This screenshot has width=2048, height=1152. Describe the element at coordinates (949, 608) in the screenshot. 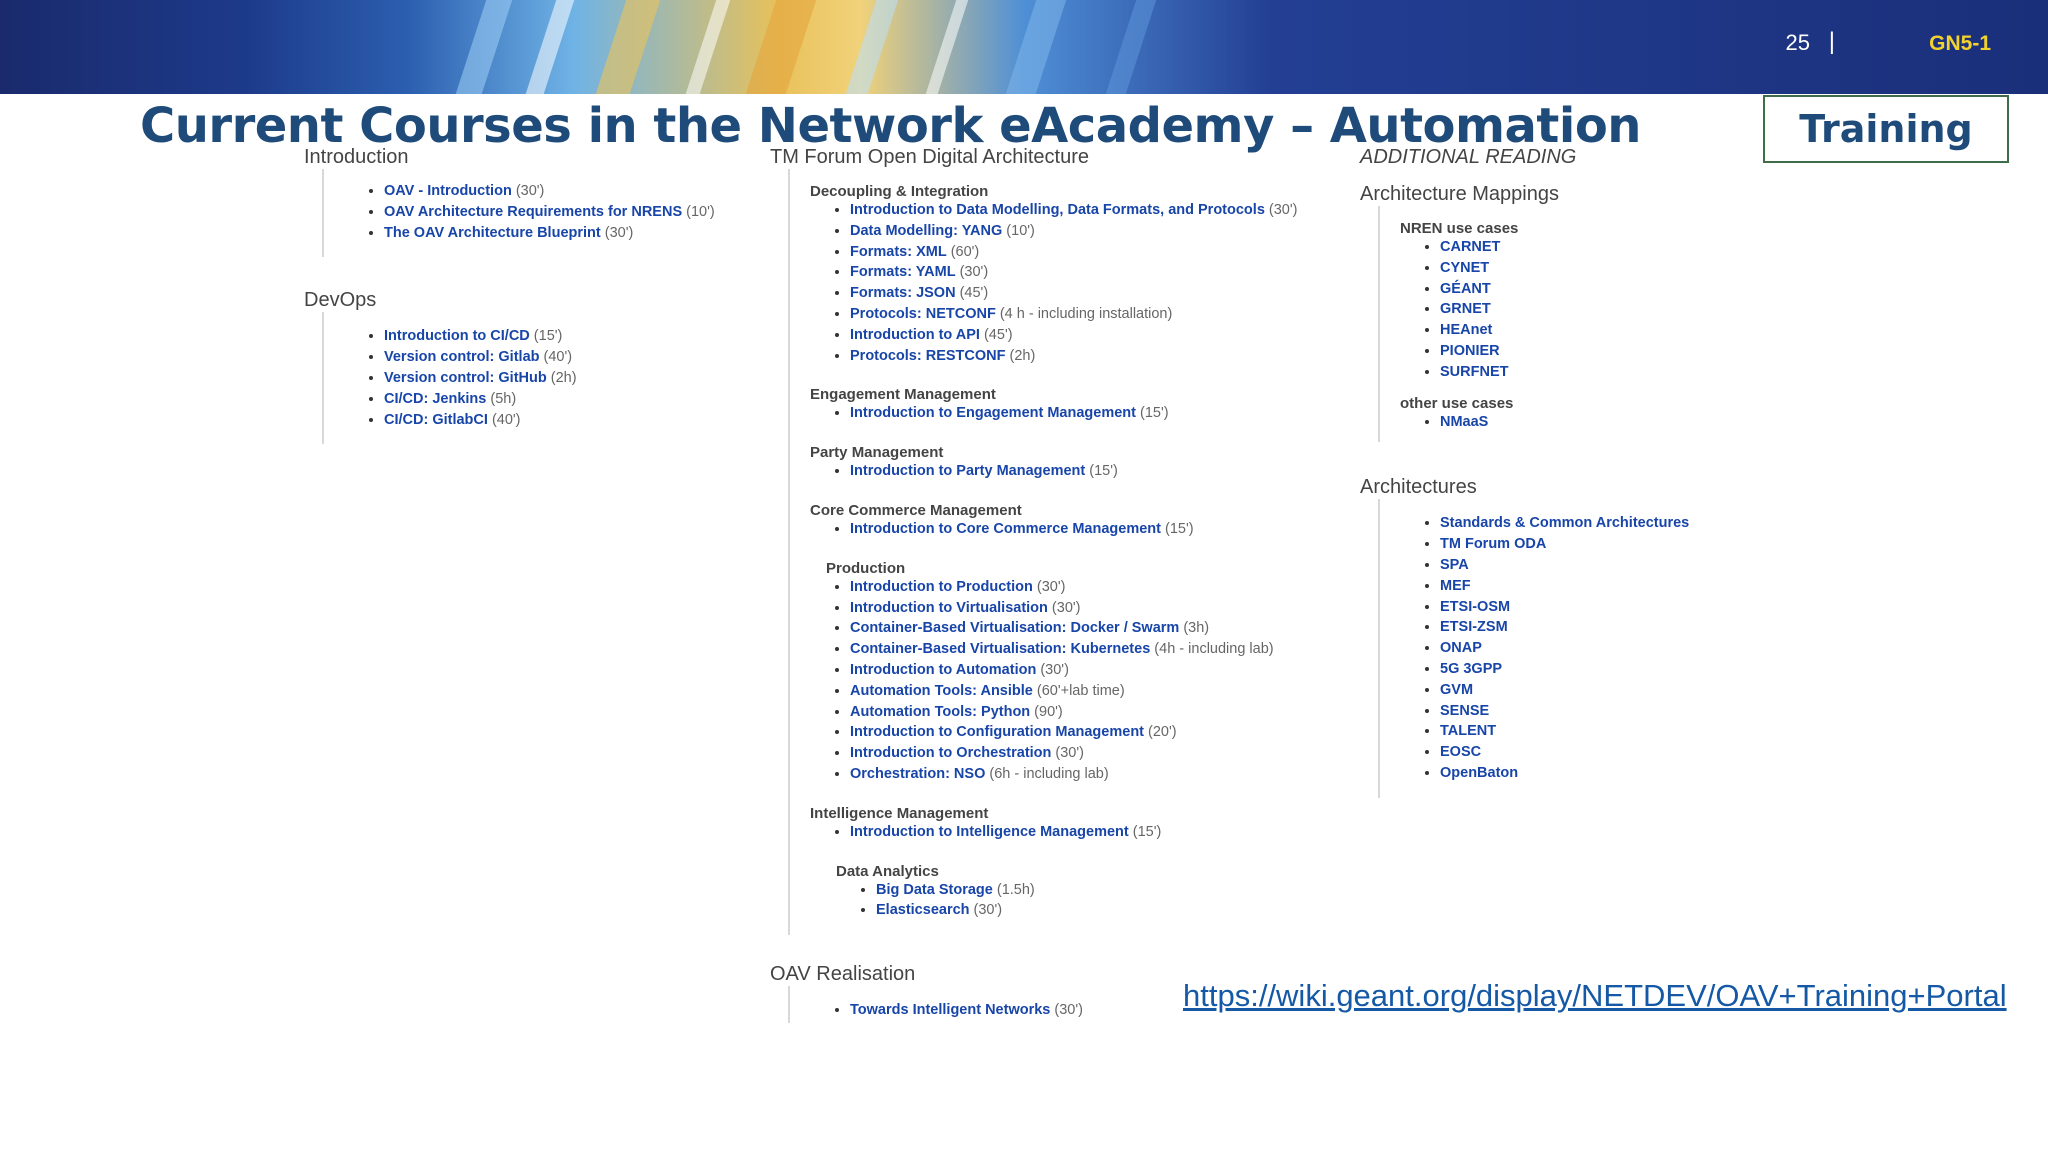

I see `course-link: Introduction to Virtualisation` at that location.